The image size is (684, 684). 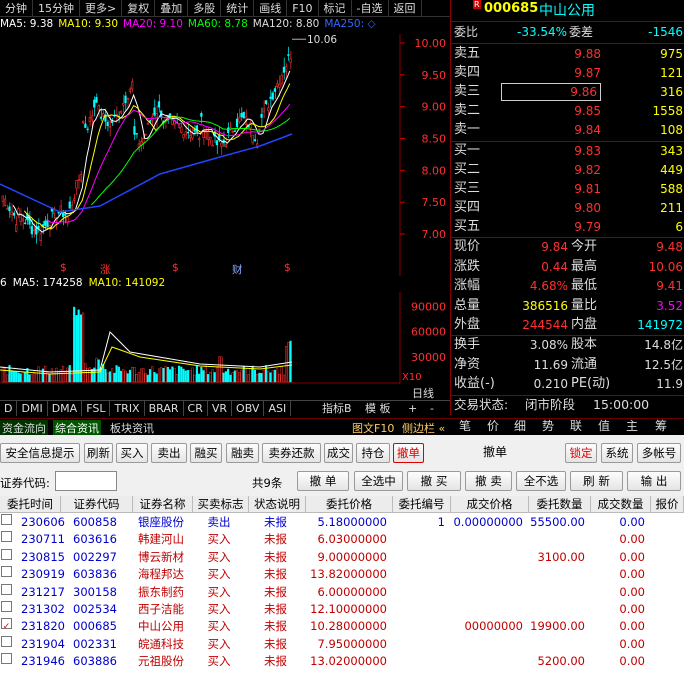 What do you see at coordinates (560, 504) in the screenshot?
I see `column-header: 委托数量` at bounding box center [560, 504].